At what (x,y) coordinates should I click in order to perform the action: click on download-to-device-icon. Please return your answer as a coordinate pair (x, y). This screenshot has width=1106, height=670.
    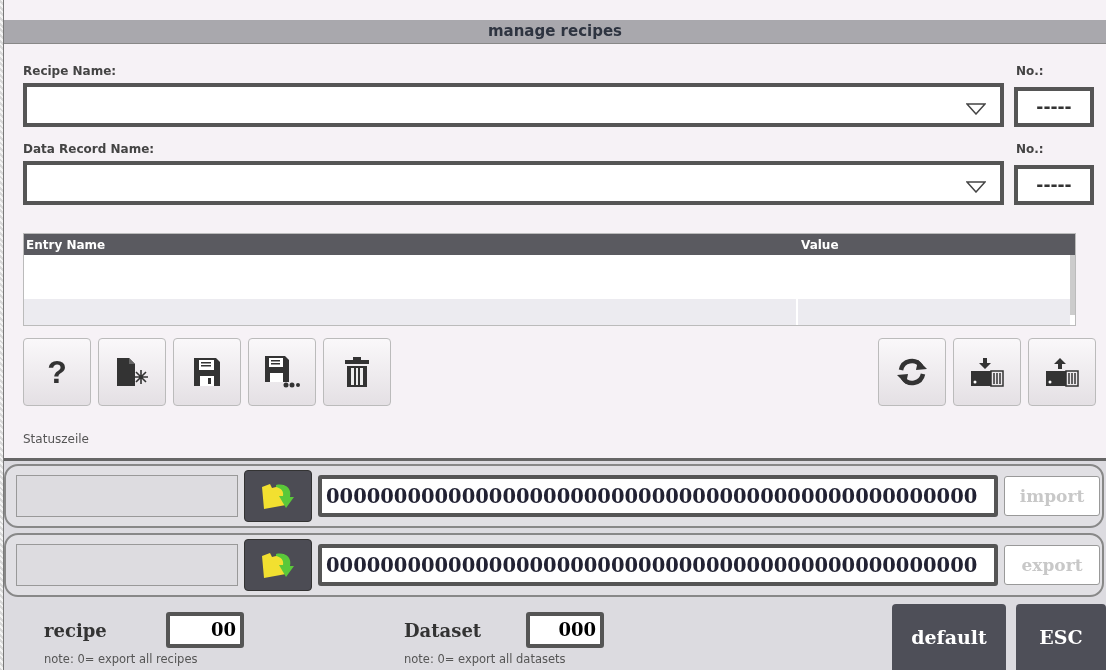
    Looking at the image, I should click on (987, 372).